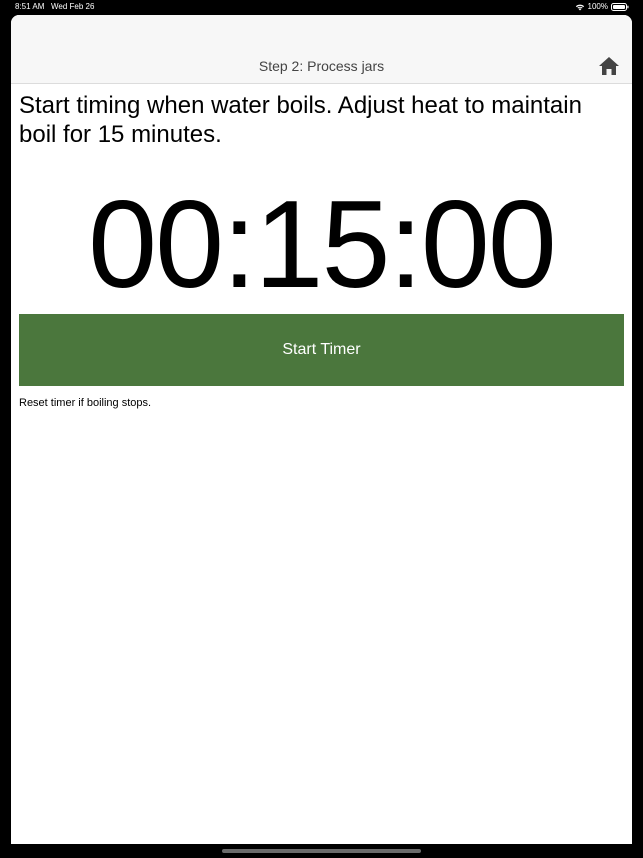 The width and height of the screenshot is (643, 858). What do you see at coordinates (321, 350) in the screenshot?
I see `start-timer-button: Start Timer` at bounding box center [321, 350].